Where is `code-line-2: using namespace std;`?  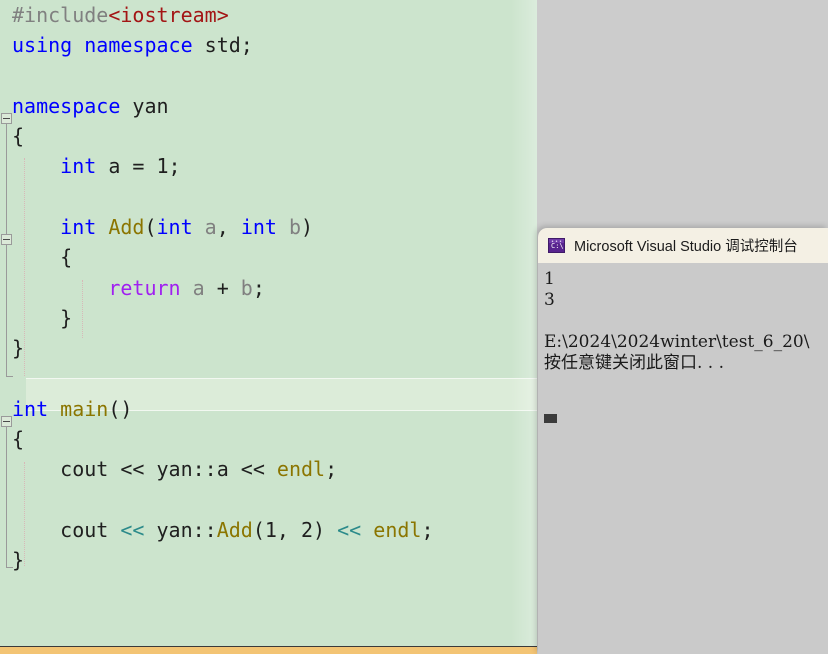 code-line-2: using namespace std; is located at coordinates (268, 45).